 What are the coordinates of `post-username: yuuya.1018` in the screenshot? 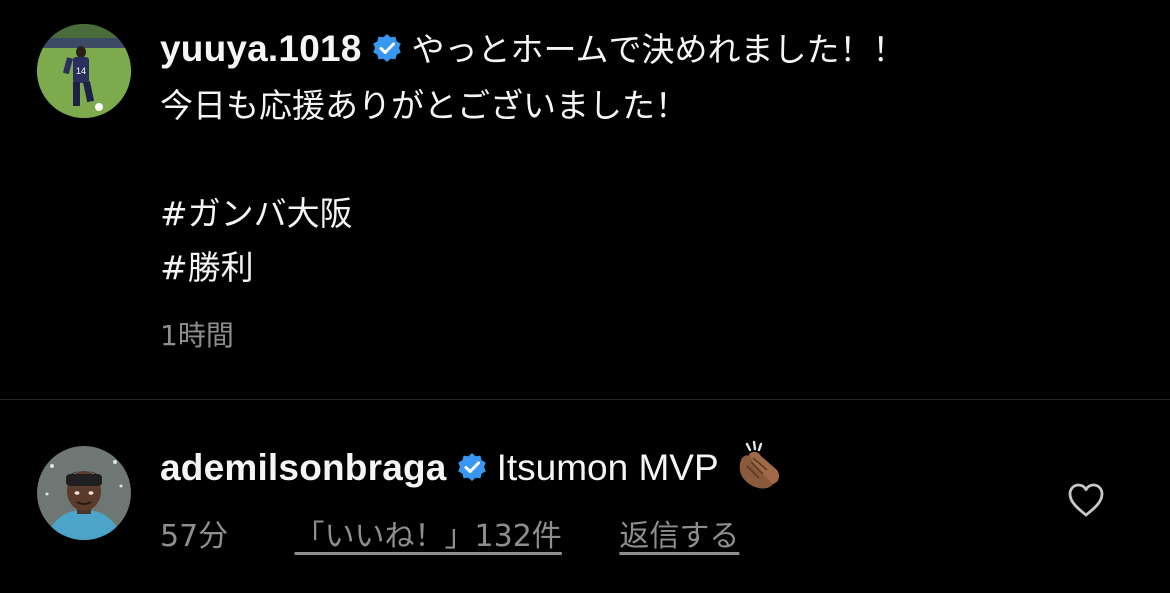 It's located at (261, 48).